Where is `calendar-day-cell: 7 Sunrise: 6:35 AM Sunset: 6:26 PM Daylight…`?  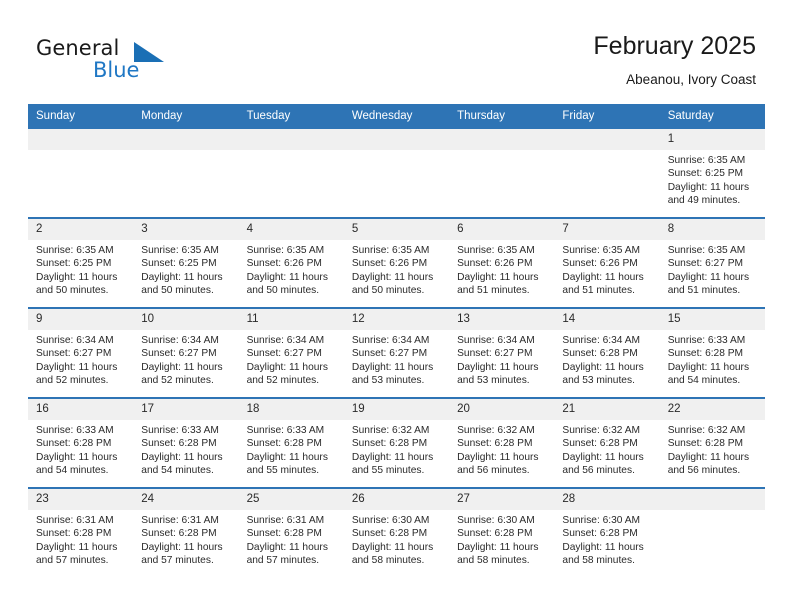 calendar-day-cell: 7 Sunrise: 6:35 AM Sunset: 6:26 PM Daylight… is located at coordinates (607, 262).